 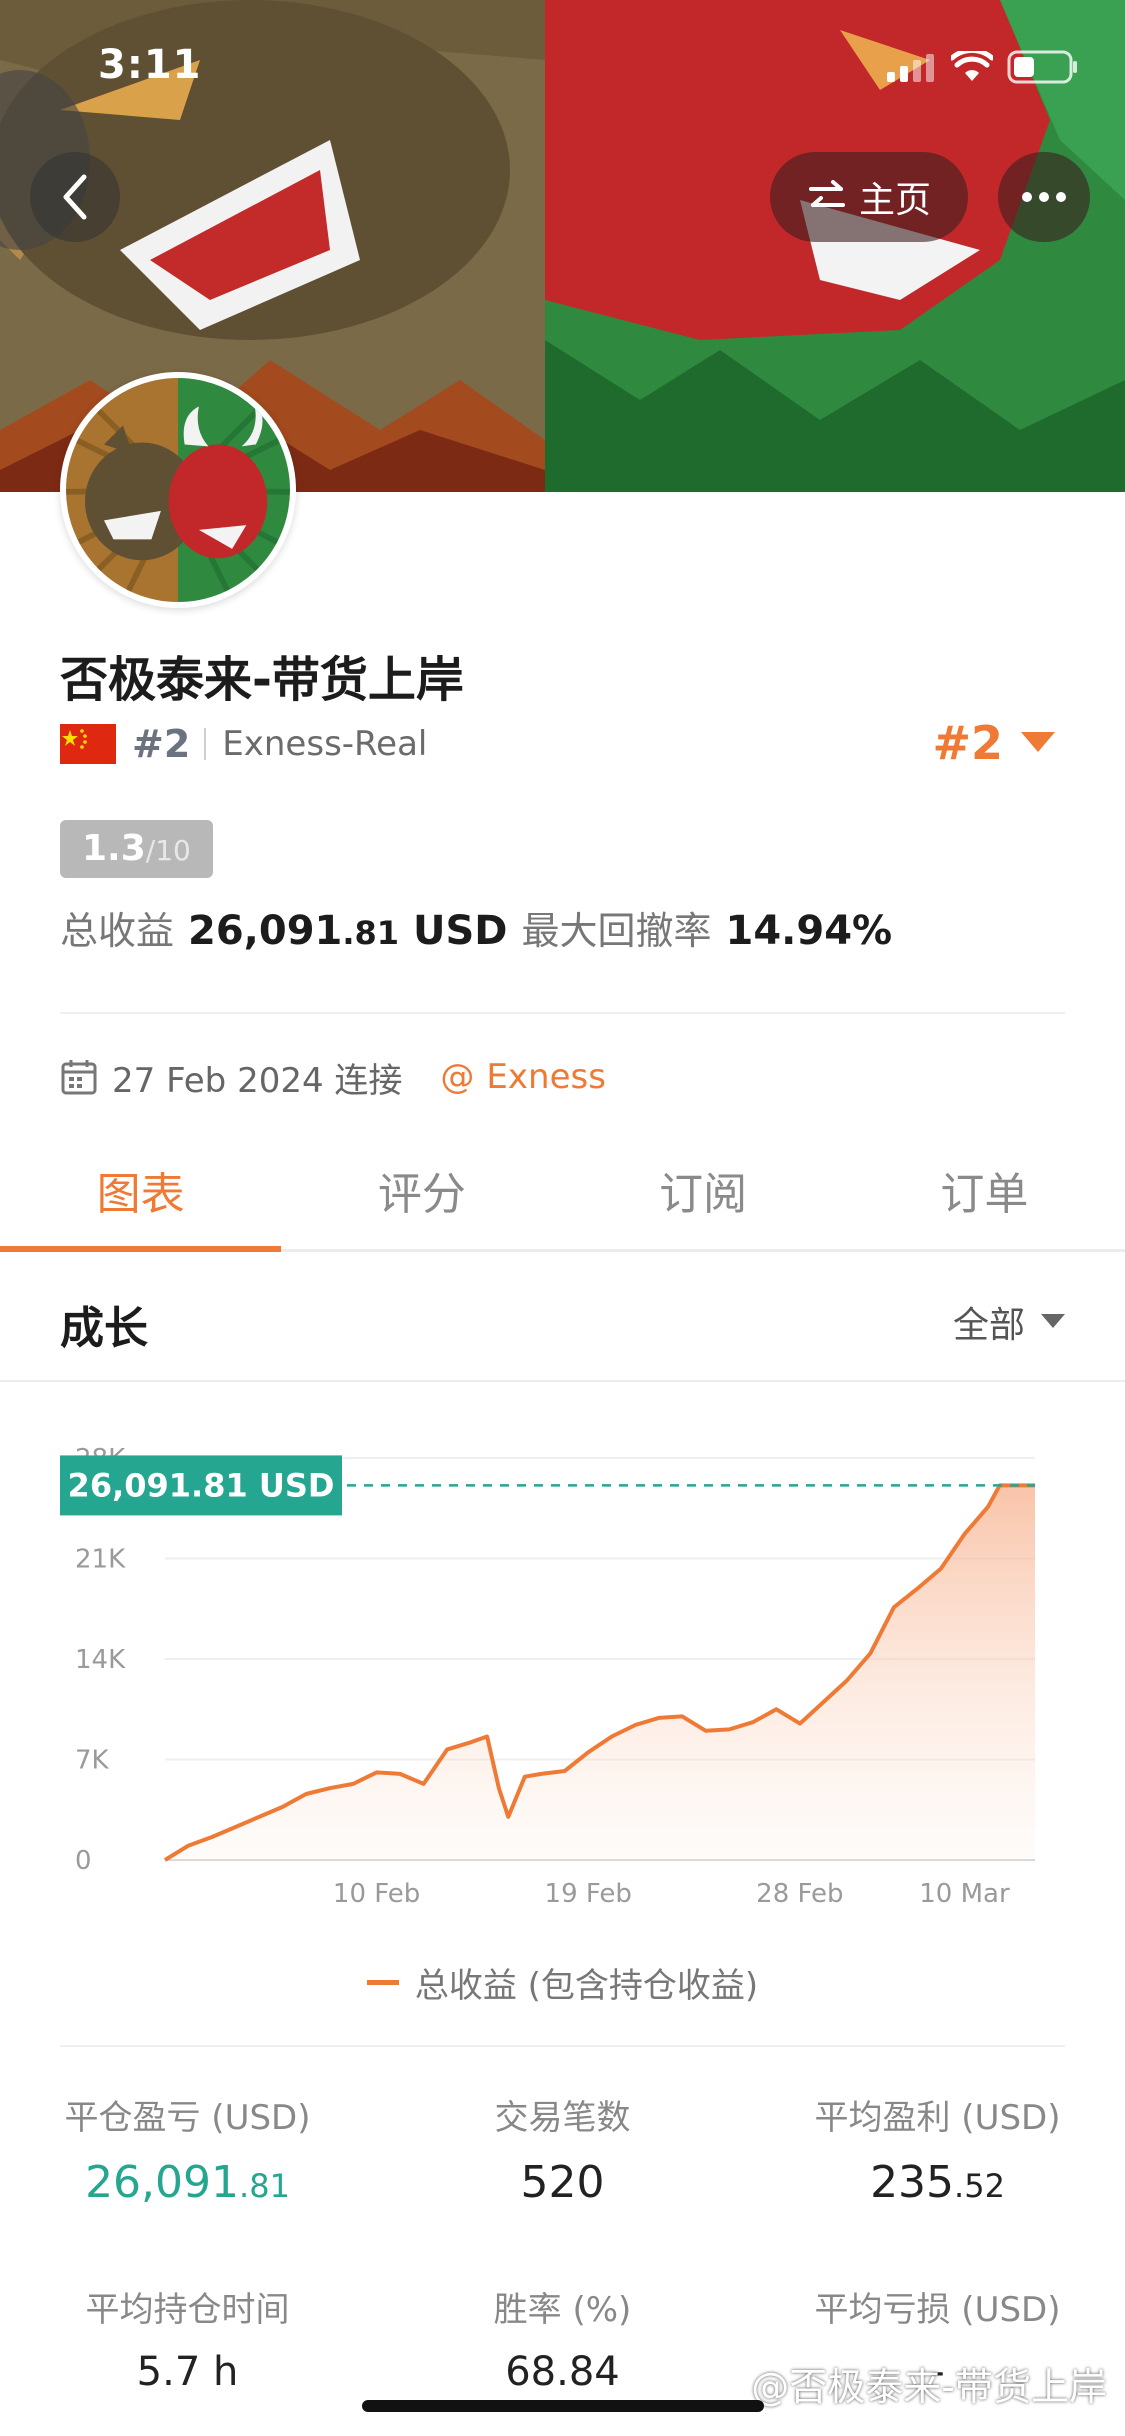 What do you see at coordinates (117, 931) in the screenshot?
I see `total-profit-label: 总收益` at bounding box center [117, 931].